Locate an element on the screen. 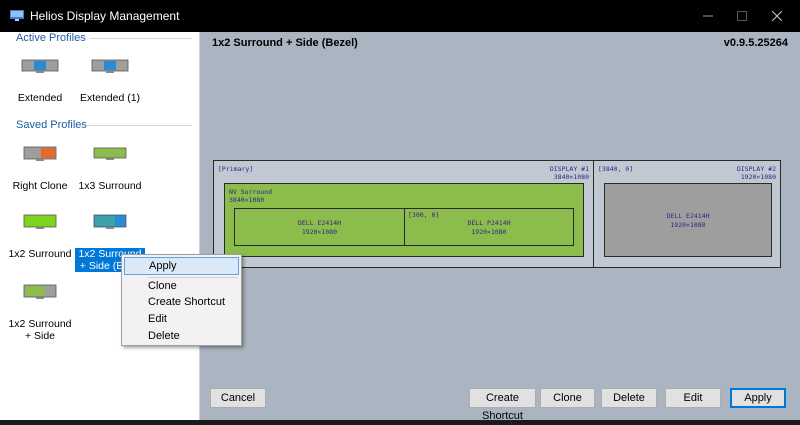 The width and height of the screenshot is (800, 425). surround-screen-2: [300, 0] DELL P2414H 1920×1080 is located at coordinates (489, 227).